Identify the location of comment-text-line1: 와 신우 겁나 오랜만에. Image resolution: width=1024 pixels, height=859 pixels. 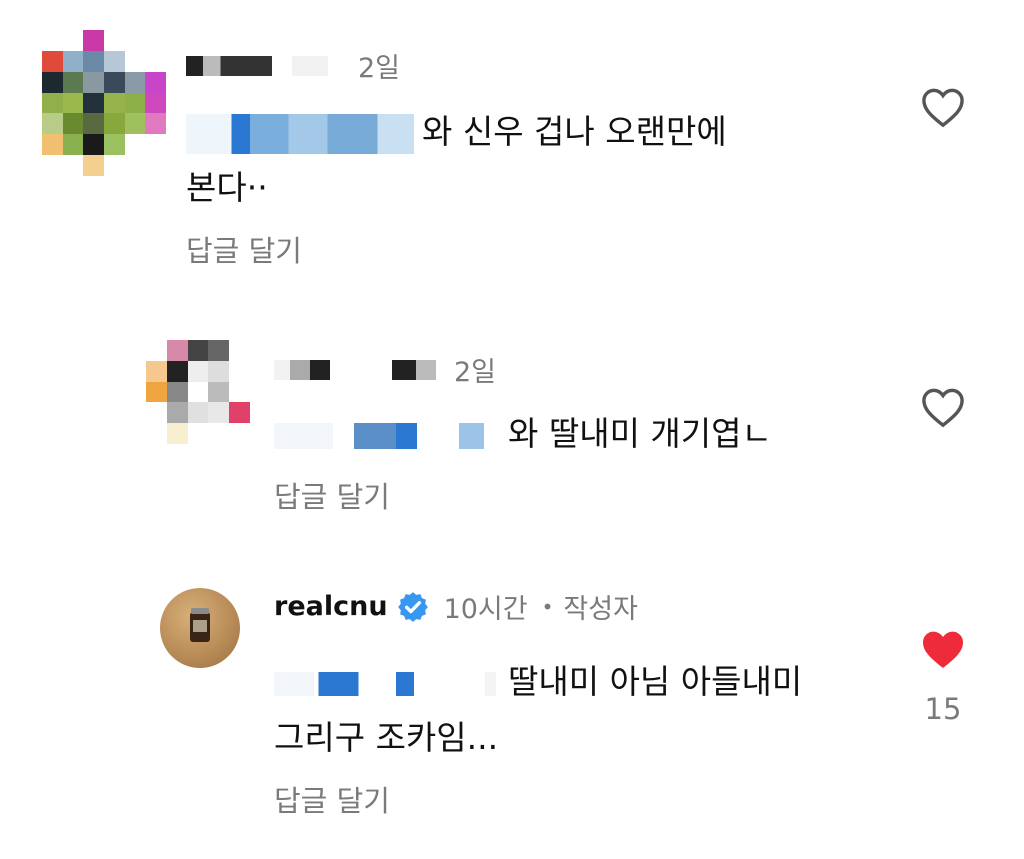
(574, 131).